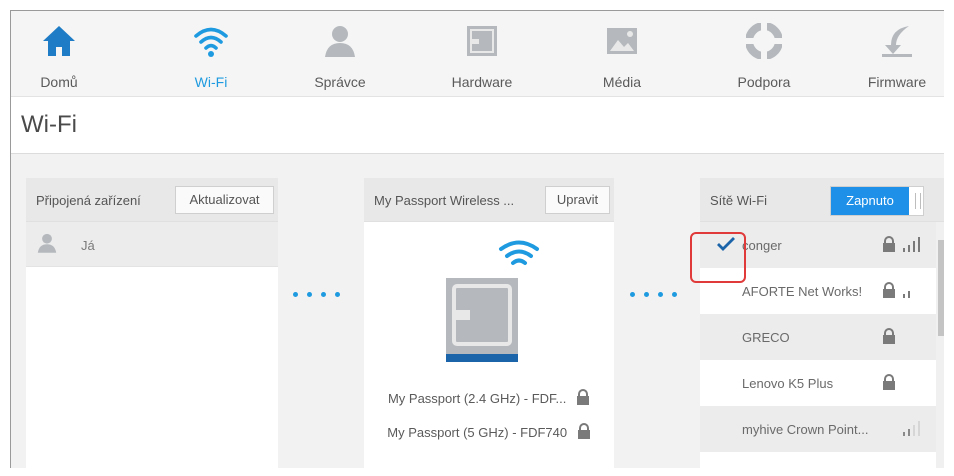 The width and height of the screenshot is (954, 476). What do you see at coordinates (59, 41) in the screenshot?
I see `home-icon` at bounding box center [59, 41].